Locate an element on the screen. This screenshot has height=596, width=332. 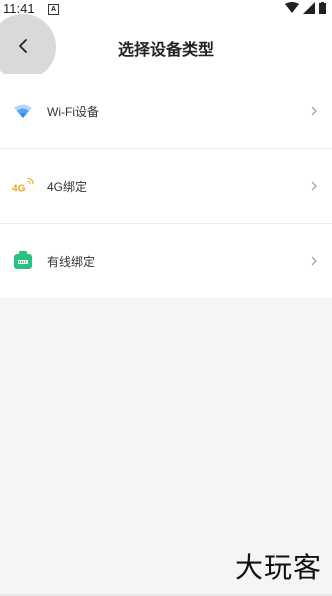
4g-icon: 4G is located at coordinates (23, 186).